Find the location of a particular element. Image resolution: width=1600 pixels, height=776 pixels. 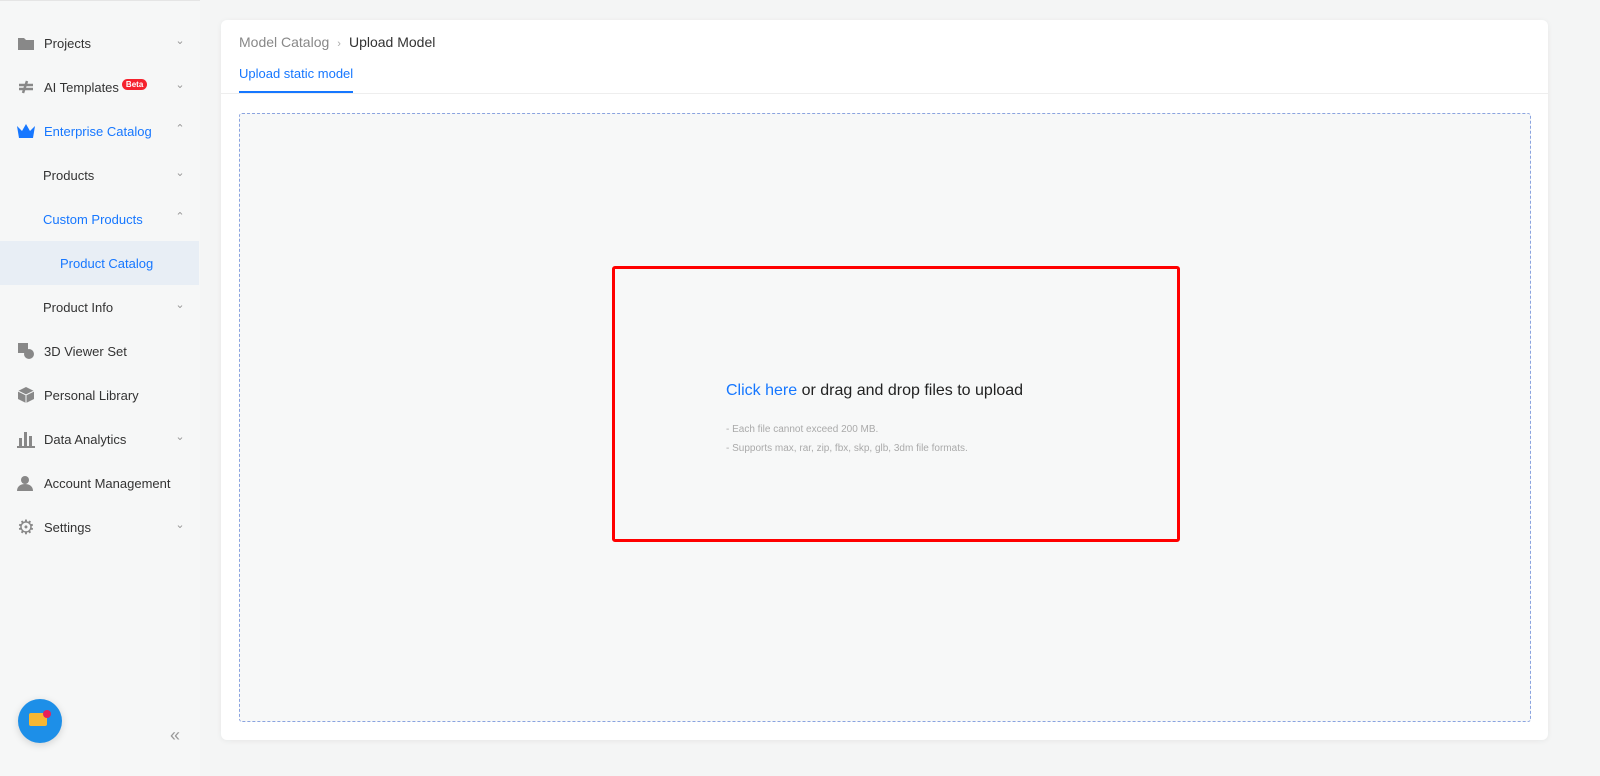

chevron-right-icon: › is located at coordinates (339, 44).